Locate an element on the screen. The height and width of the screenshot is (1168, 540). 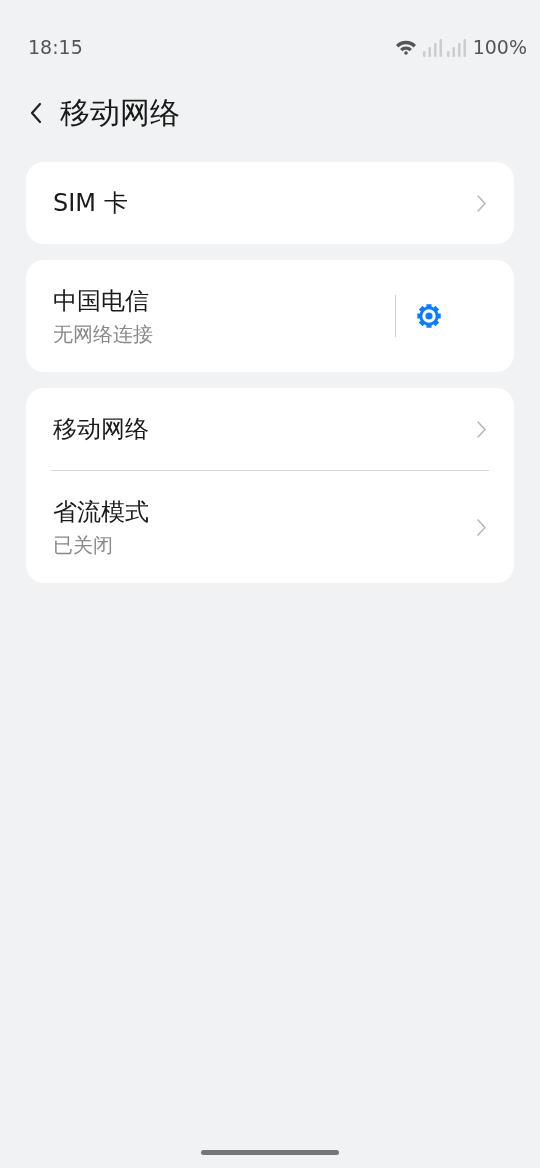
signal-icon is located at coordinates (444, 47).